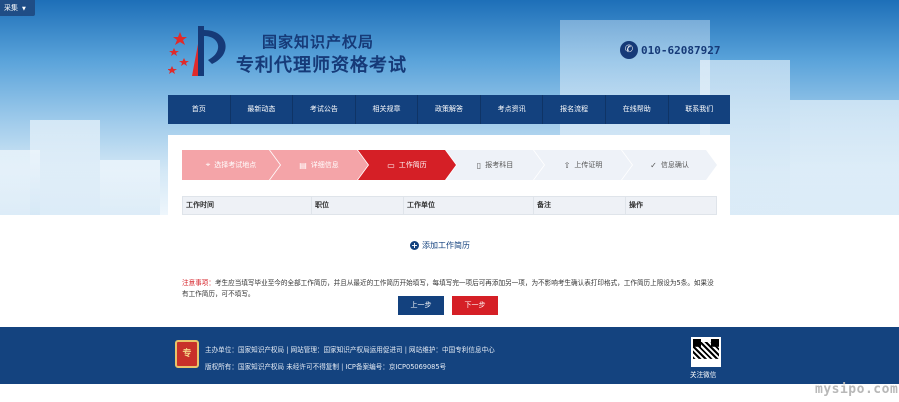 The image size is (899, 402). I want to click on add-resume-link: + 添加工作简历, so click(440, 245).